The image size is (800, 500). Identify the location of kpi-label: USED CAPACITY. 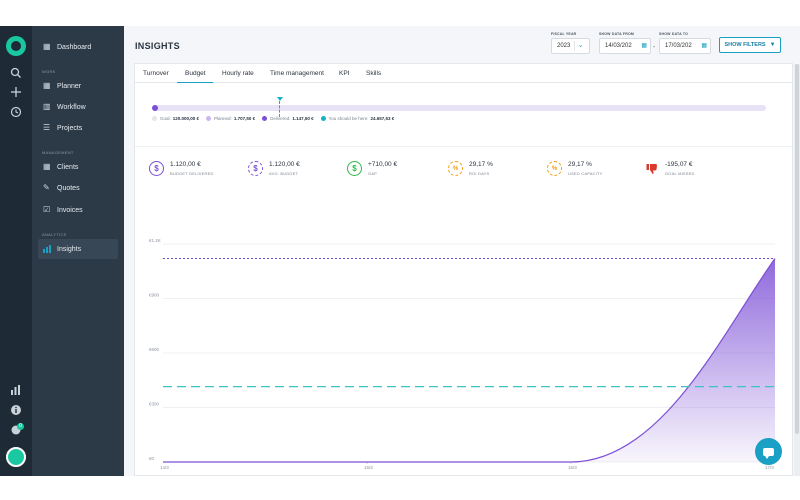
(585, 173).